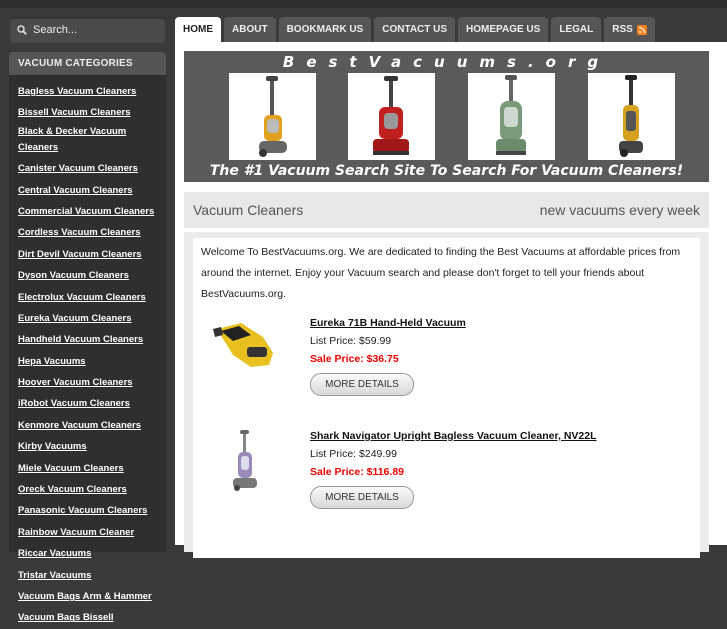 This screenshot has width=727, height=629. Describe the element at coordinates (353, 454) in the screenshot. I see `product-list-price: List Price: $249.99` at that location.